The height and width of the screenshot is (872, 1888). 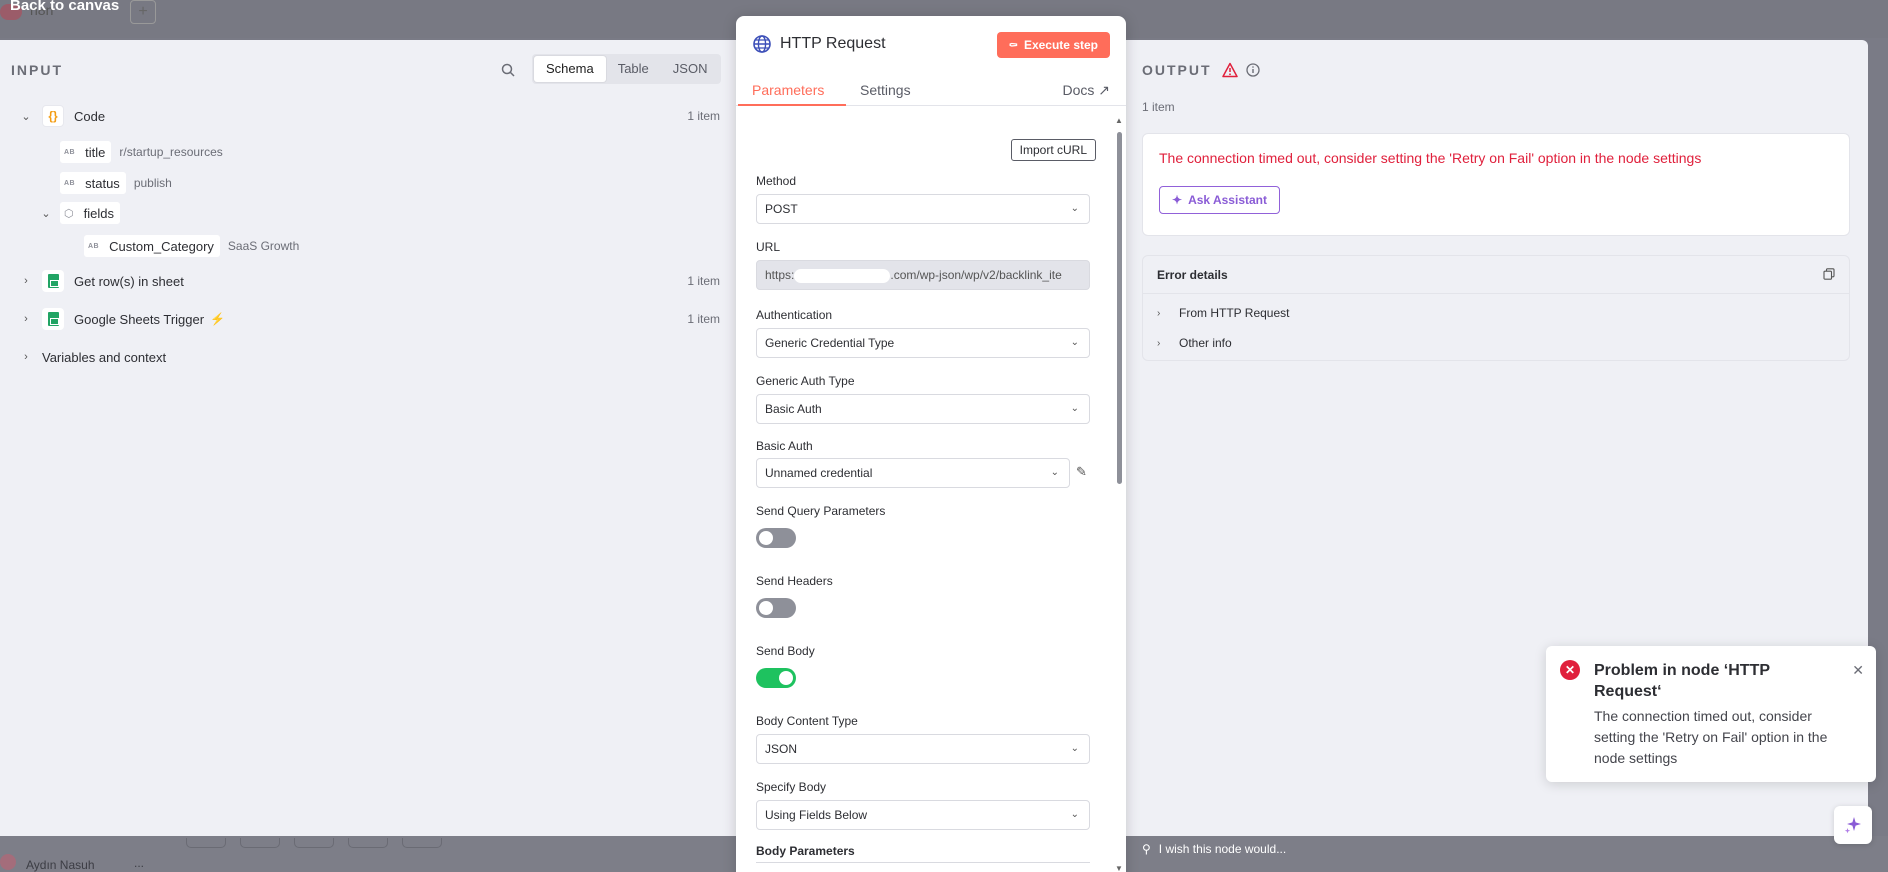 What do you see at coordinates (923, 749) in the screenshot?
I see `body-content-type-select: JSON ⌄` at bounding box center [923, 749].